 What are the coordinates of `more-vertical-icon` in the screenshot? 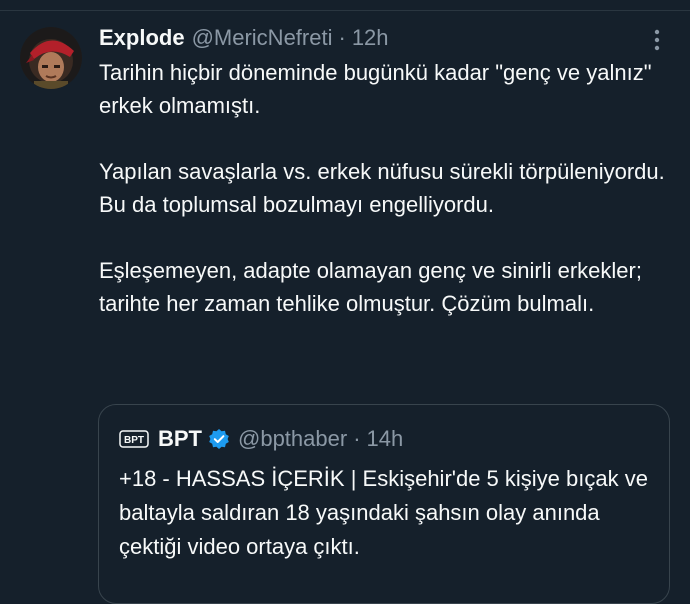 It's located at (657, 40).